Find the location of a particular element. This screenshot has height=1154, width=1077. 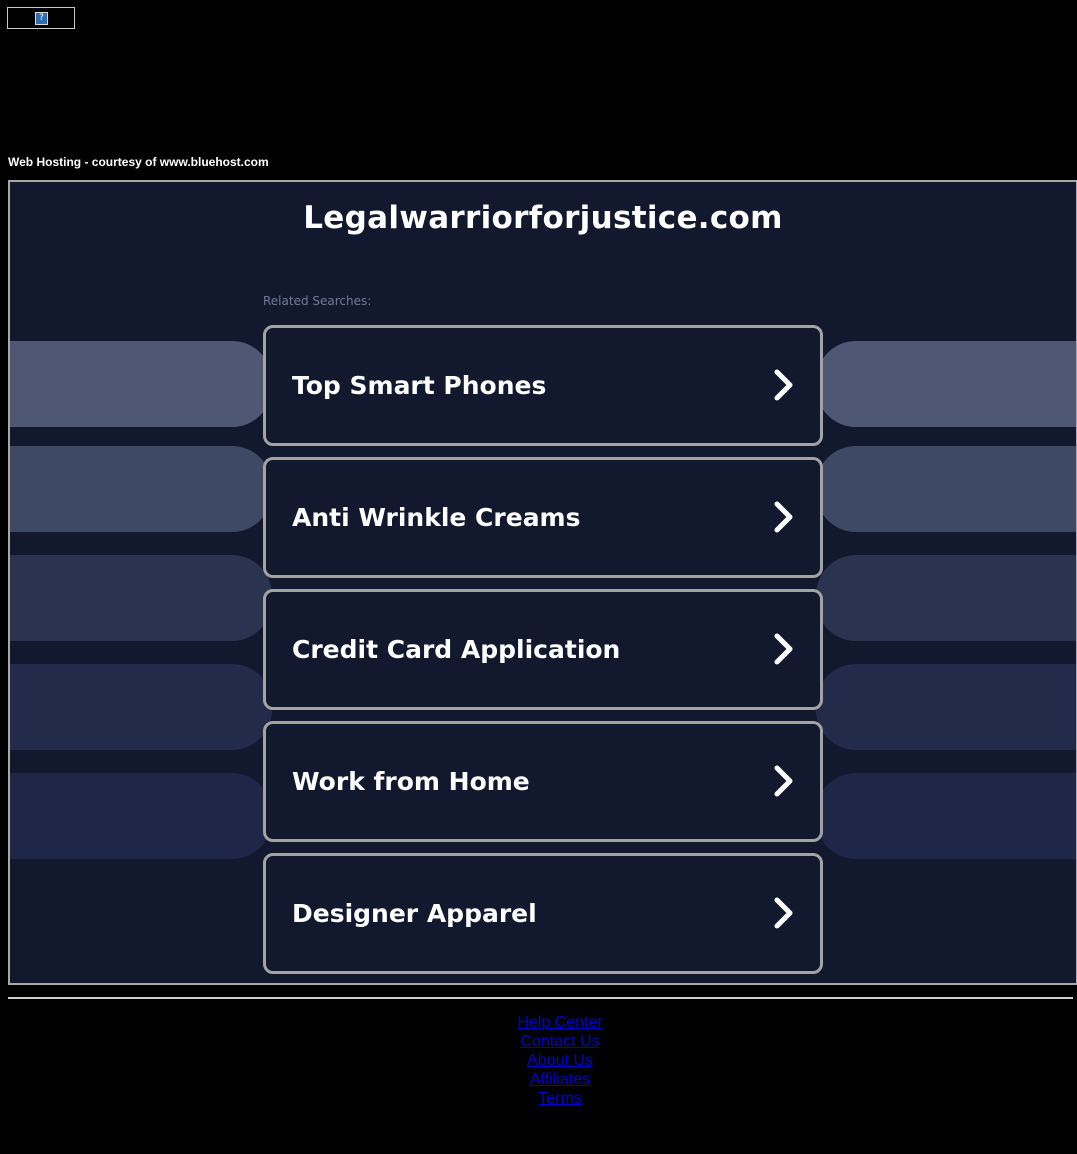

question-mark-icon: ? is located at coordinates (41, 18).